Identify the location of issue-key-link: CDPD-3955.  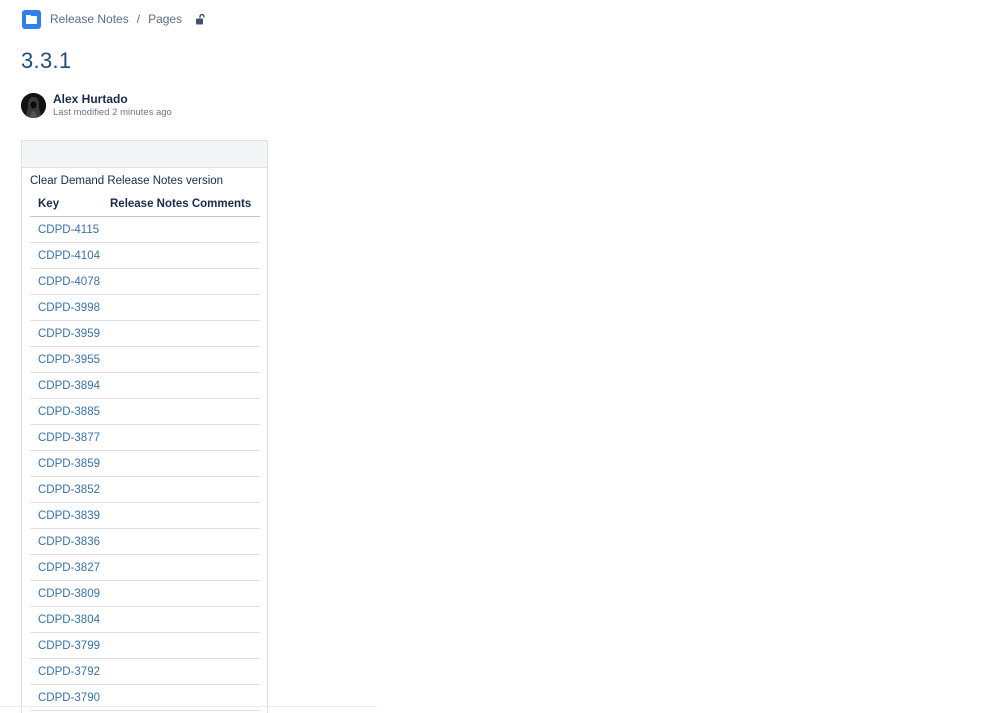
(69, 360).